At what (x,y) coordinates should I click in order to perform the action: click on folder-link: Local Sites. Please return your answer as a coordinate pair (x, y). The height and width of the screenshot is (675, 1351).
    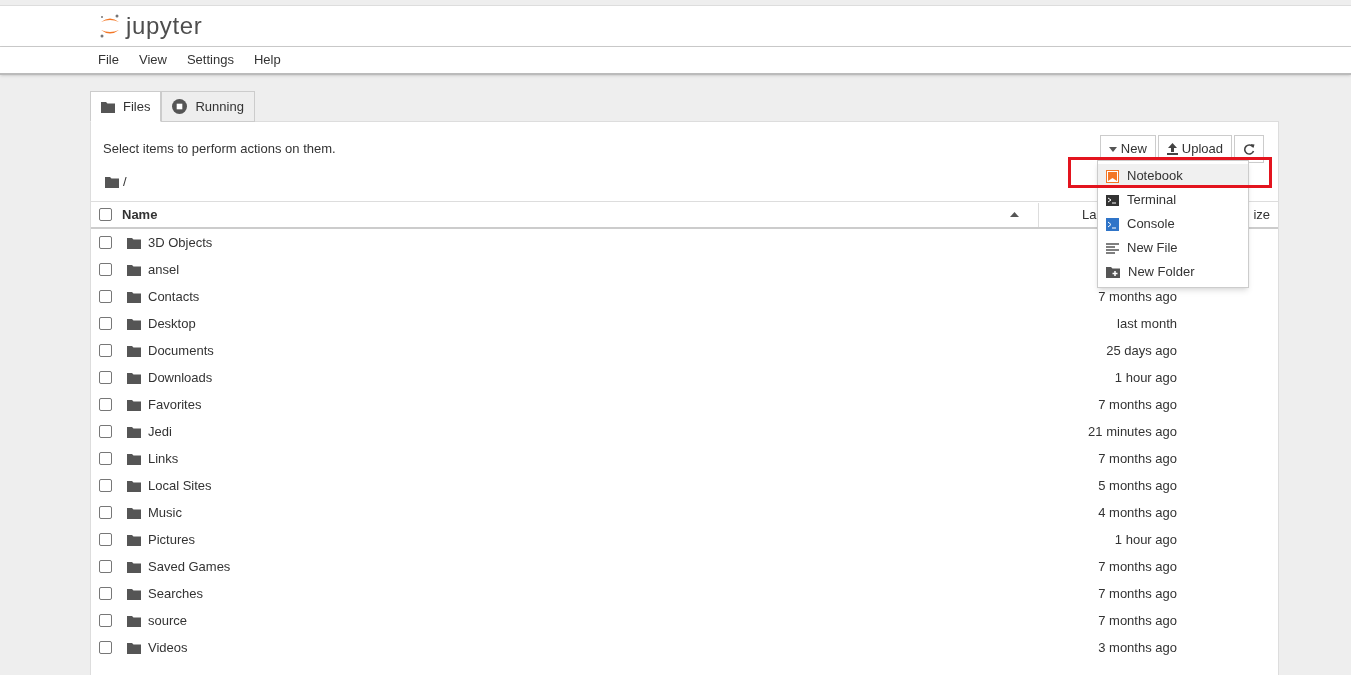
    Looking at the image, I should click on (180, 485).